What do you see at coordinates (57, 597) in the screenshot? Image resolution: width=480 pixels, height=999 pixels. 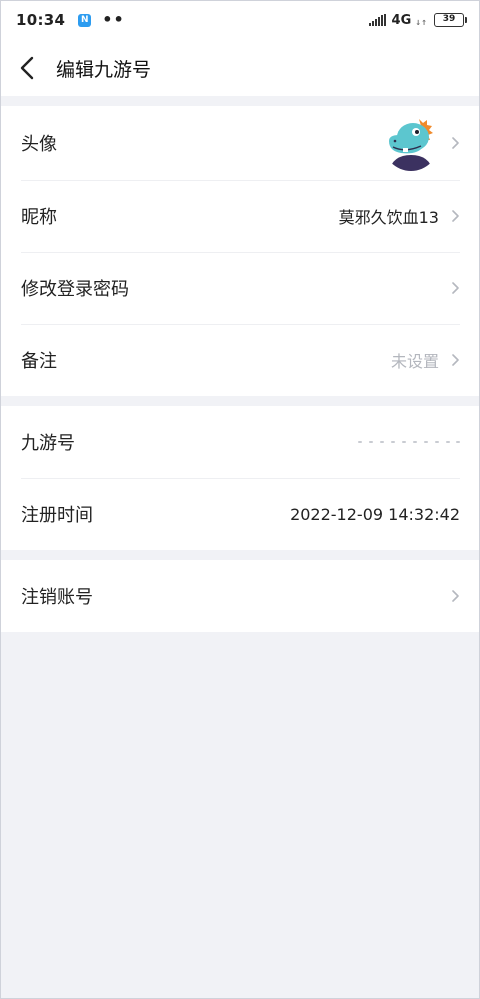 I see `cancel-account-label: 注销账号` at bounding box center [57, 597].